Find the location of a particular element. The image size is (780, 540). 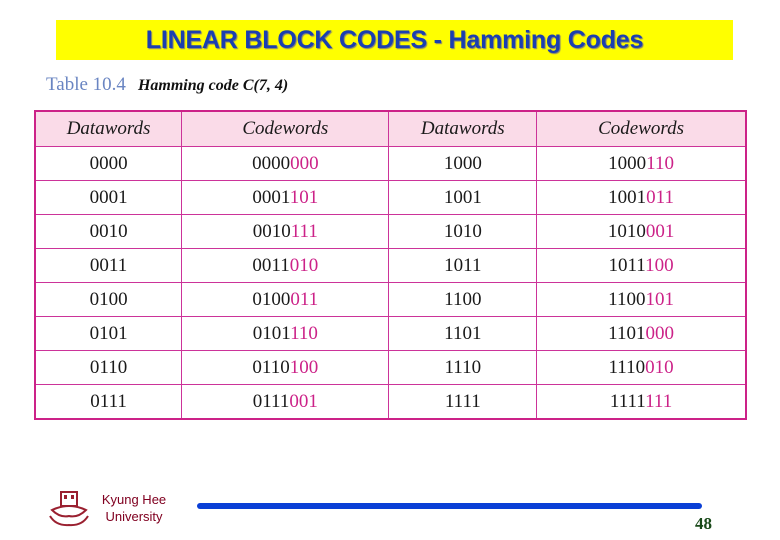

codeword-data-bits: 0111 is located at coordinates (271, 401).